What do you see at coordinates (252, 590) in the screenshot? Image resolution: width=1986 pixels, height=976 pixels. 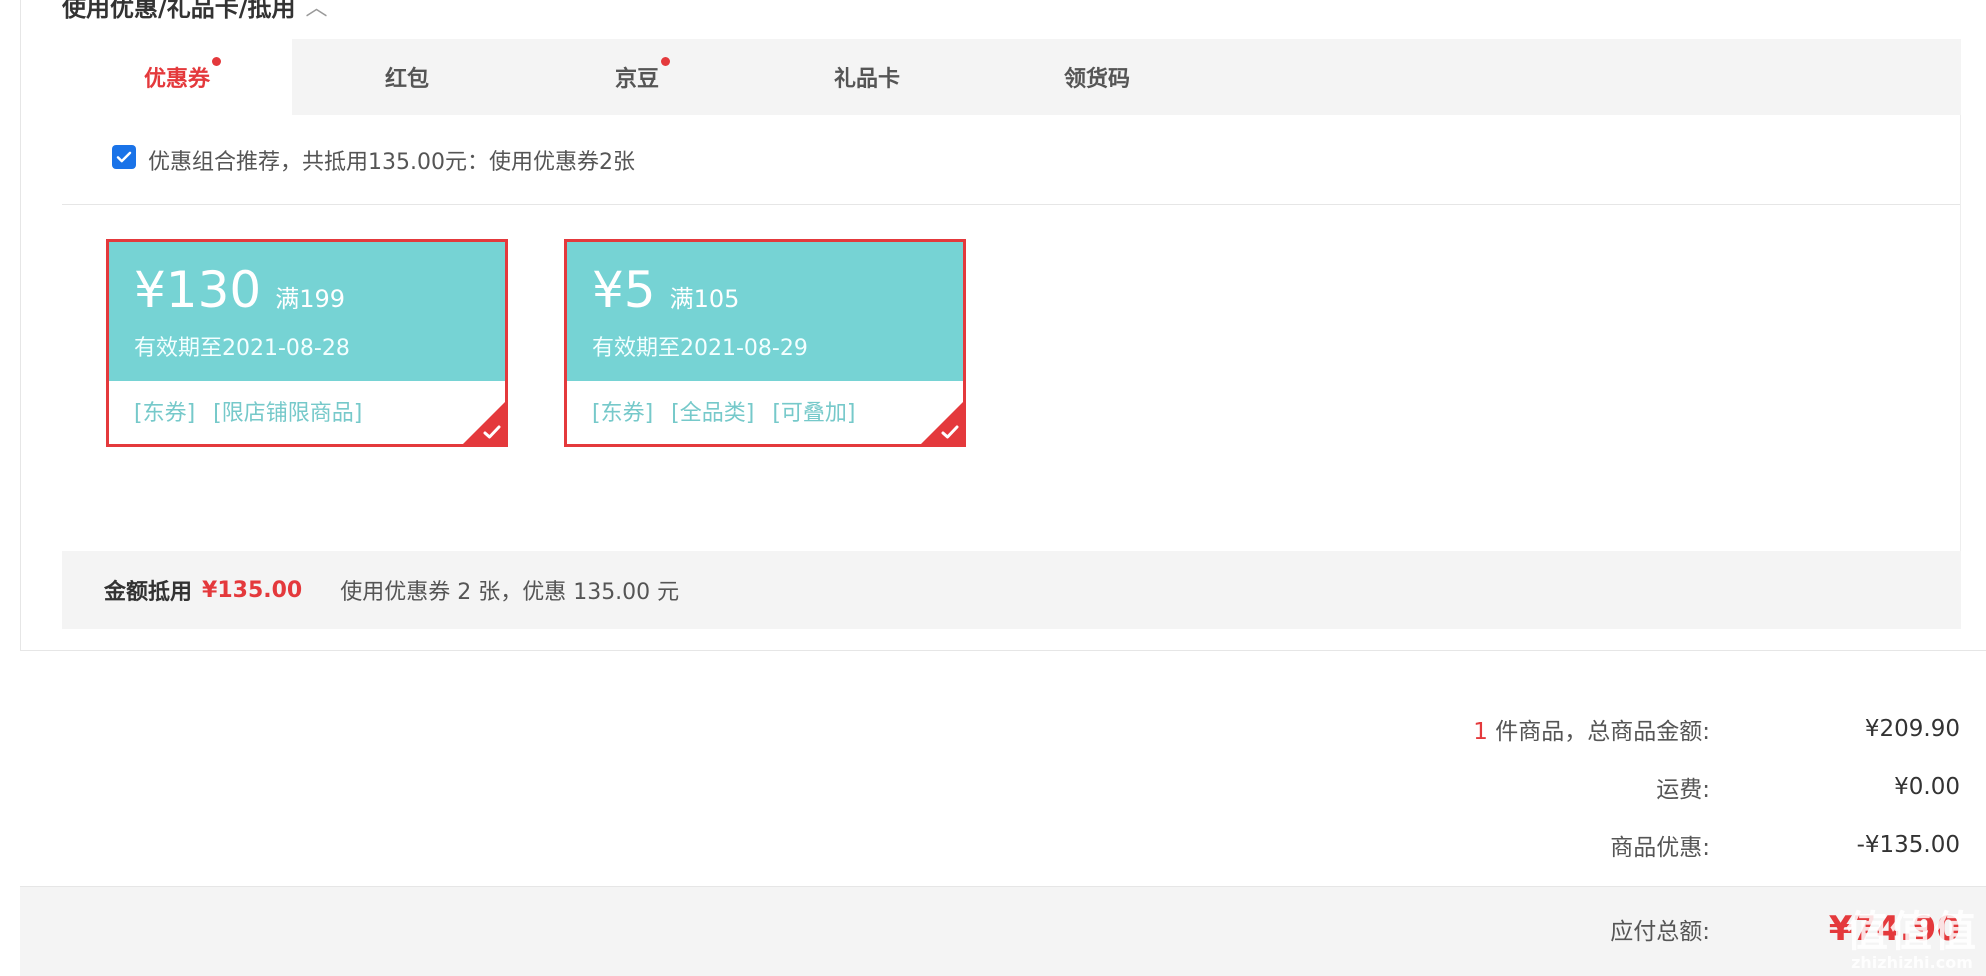 I see `summary-value: ¥135.00` at bounding box center [252, 590].